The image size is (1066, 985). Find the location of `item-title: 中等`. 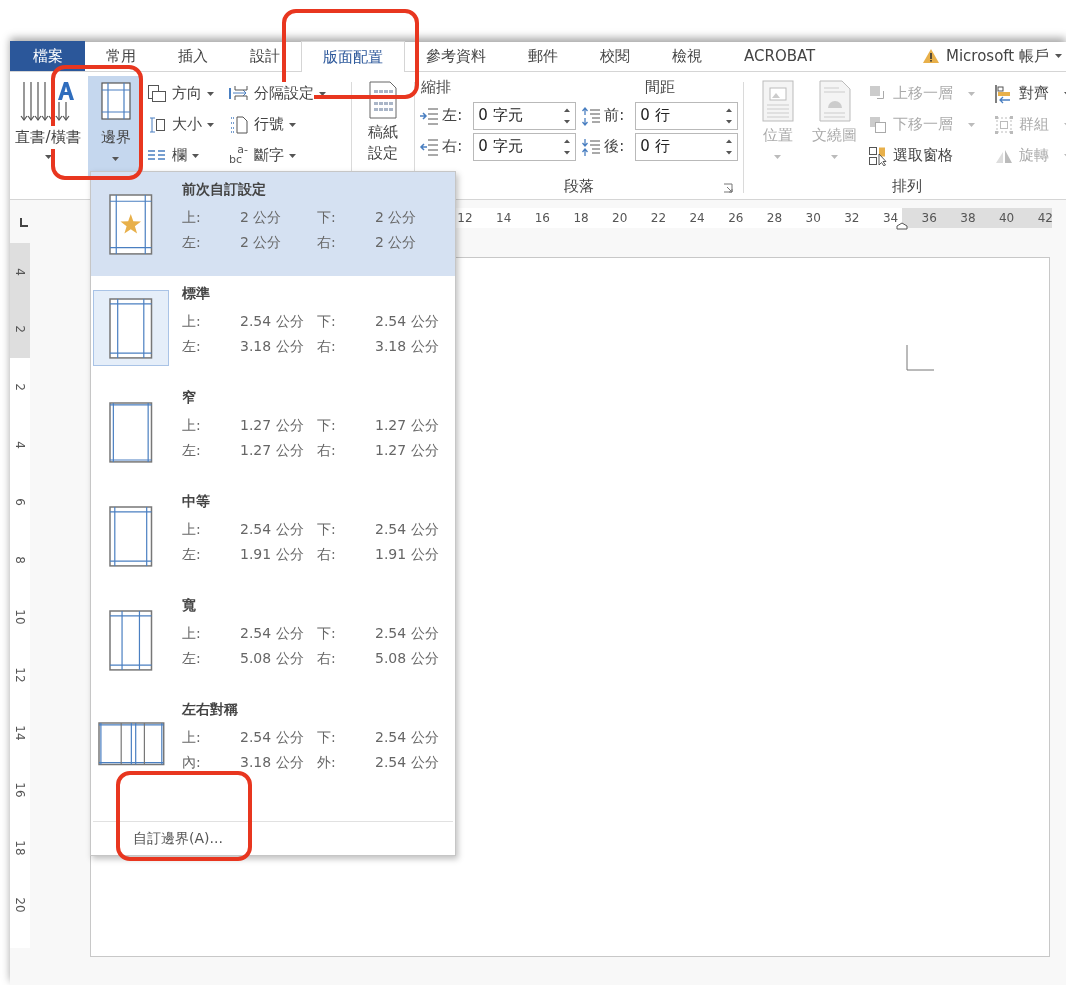

item-title: 中等 is located at coordinates (196, 501).